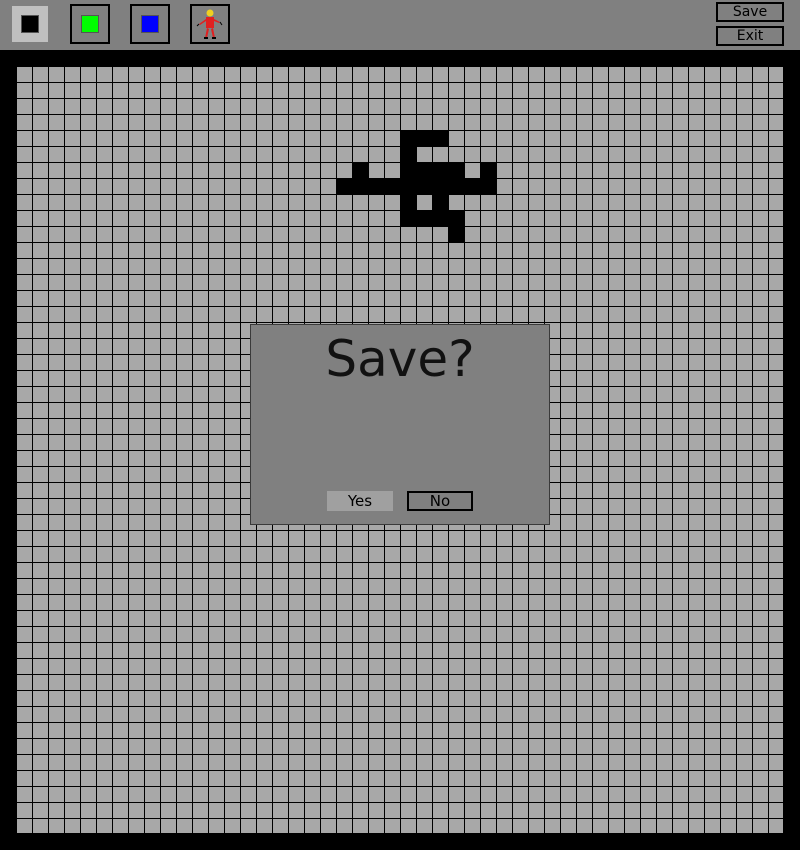 Image resolution: width=800 pixels, height=850 pixels. I want to click on tool-green-color, so click(90, 24).